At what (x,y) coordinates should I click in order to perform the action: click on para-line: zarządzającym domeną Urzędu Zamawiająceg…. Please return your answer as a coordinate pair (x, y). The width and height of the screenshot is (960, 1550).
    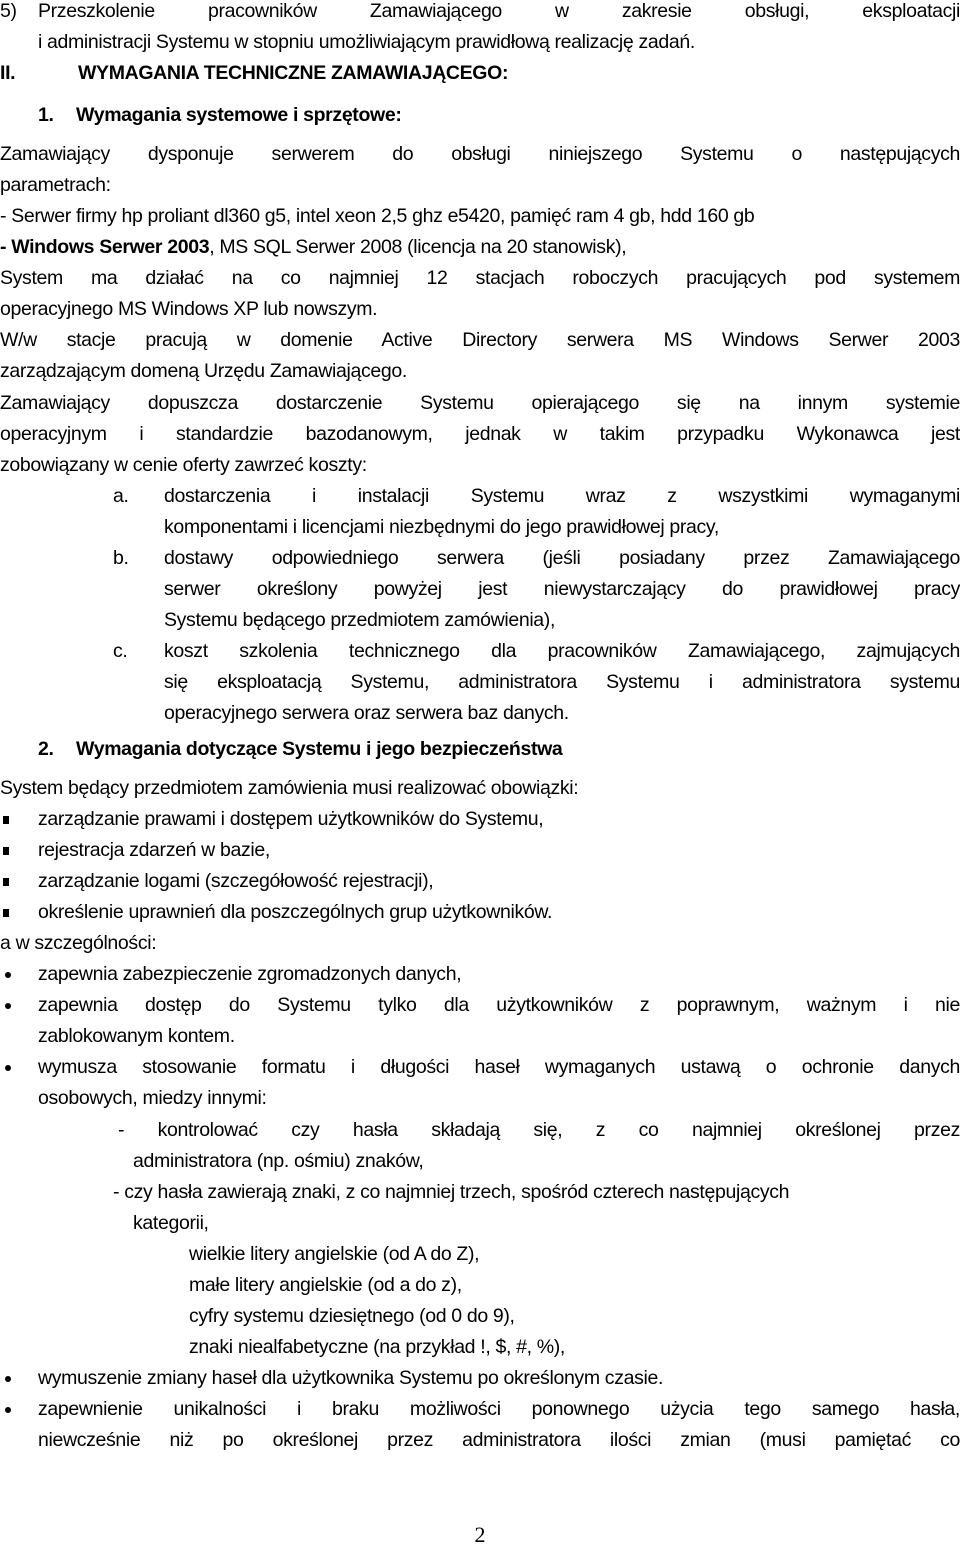
    Looking at the image, I should click on (203, 371).